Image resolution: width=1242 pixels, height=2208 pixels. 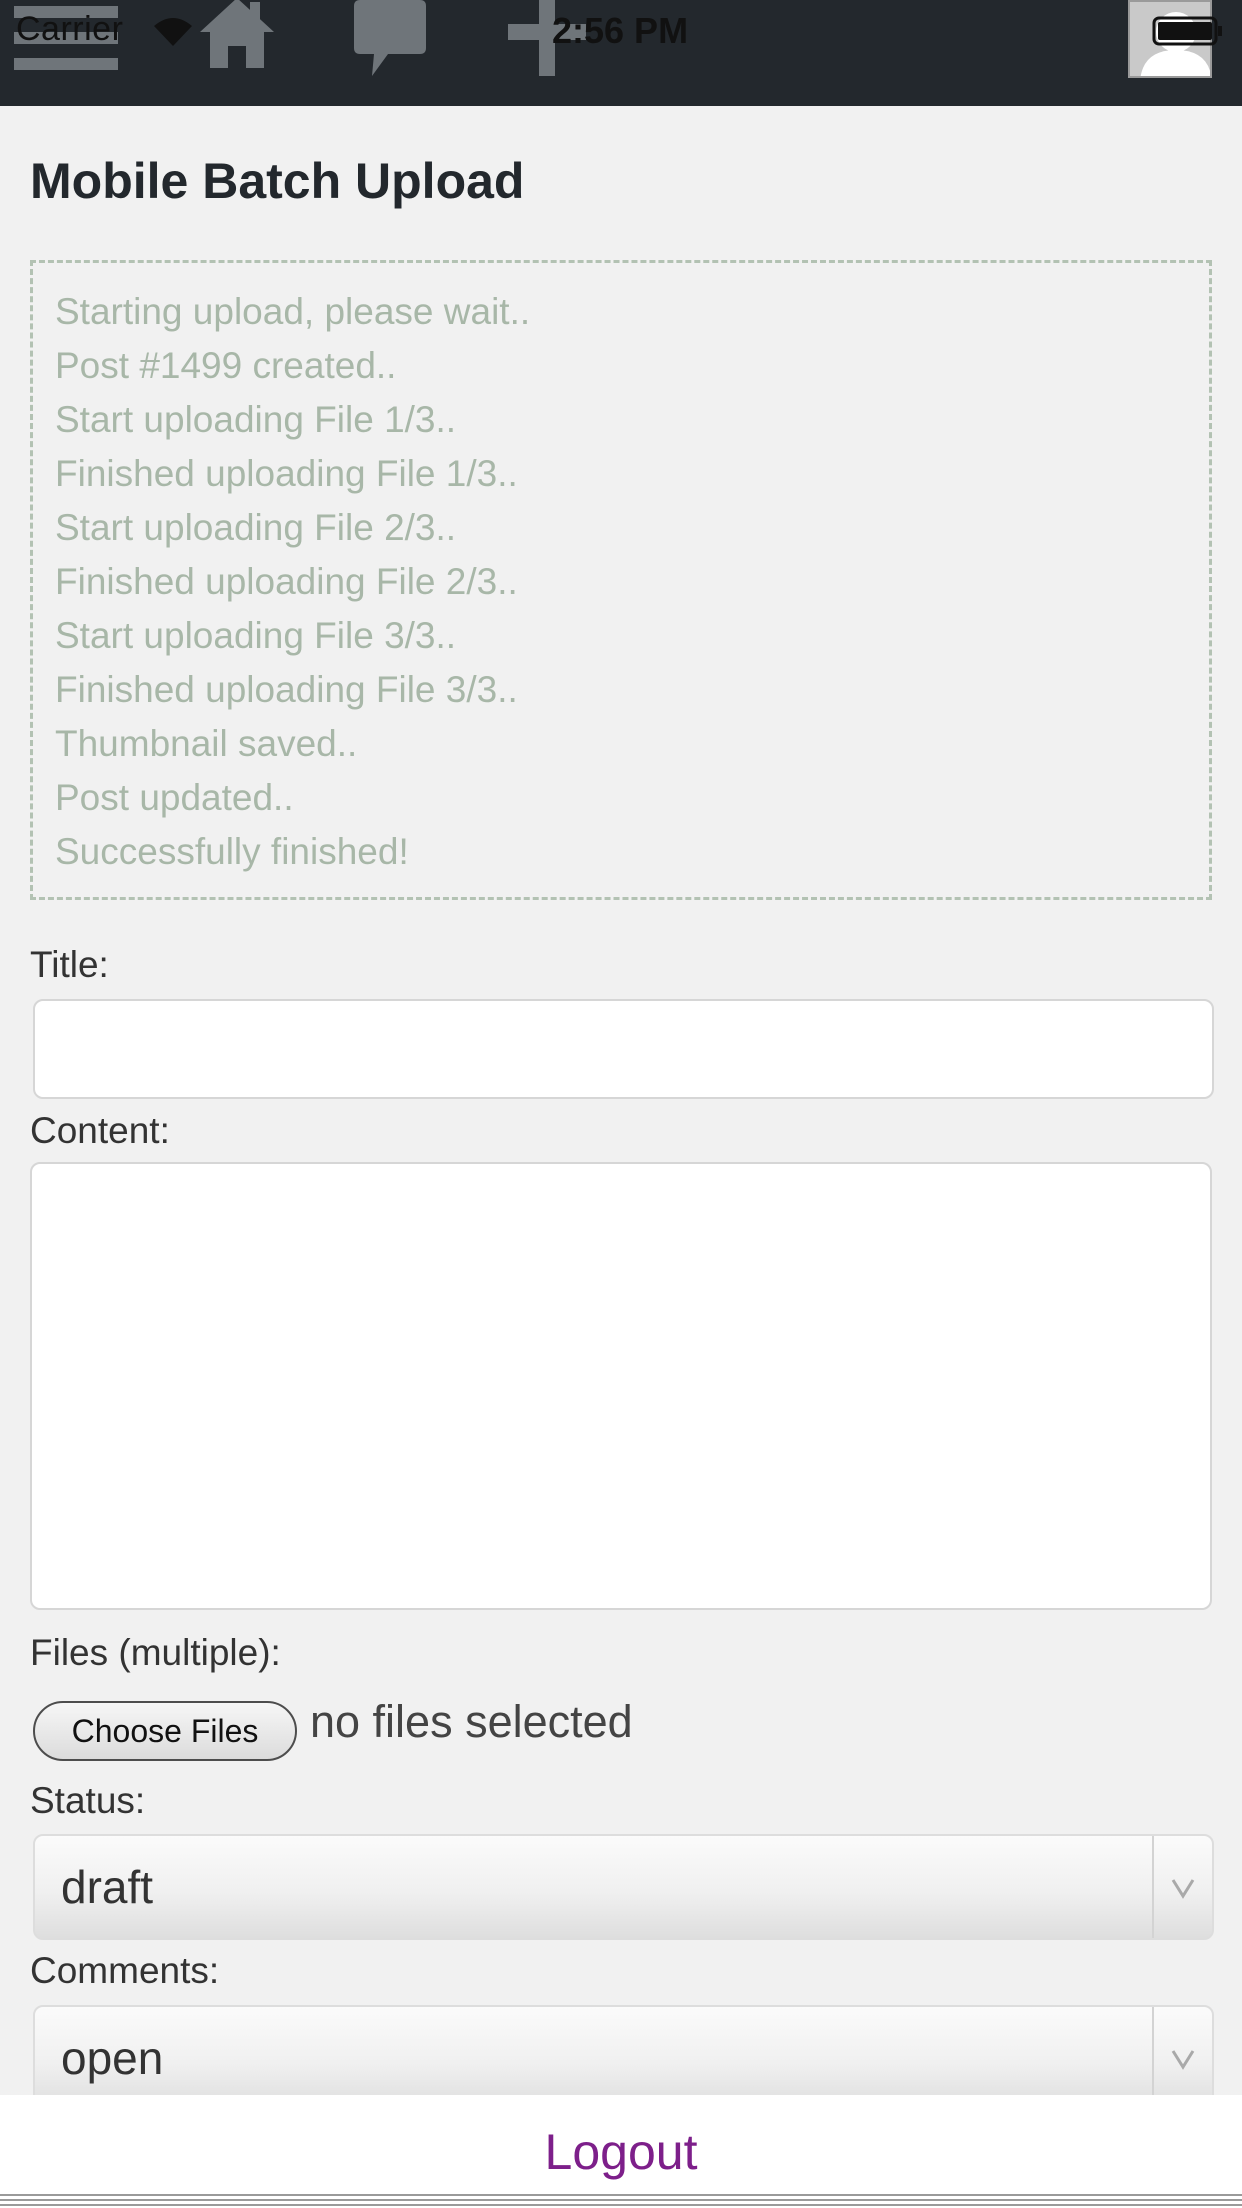 I want to click on comment-icon, so click(x=390, y=39).